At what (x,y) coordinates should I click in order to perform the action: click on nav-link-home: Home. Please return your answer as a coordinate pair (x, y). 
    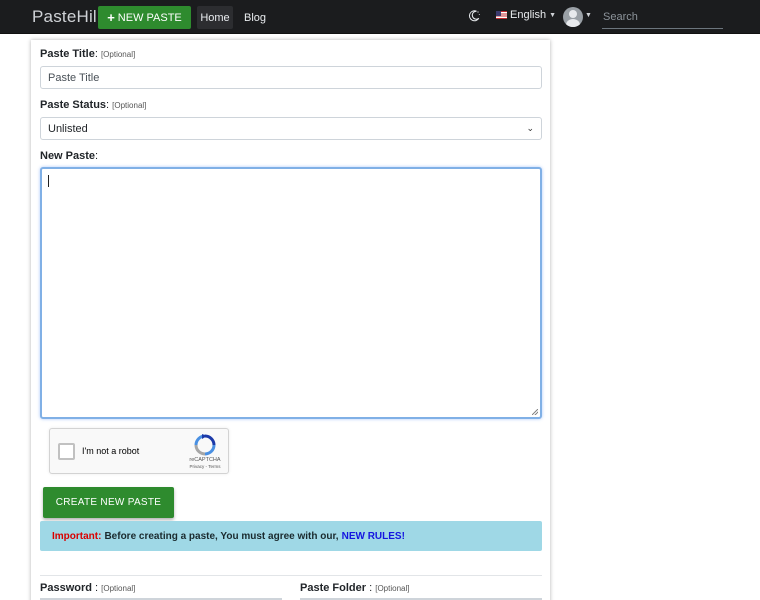
    Looking at the image, I should click on (215, 17).